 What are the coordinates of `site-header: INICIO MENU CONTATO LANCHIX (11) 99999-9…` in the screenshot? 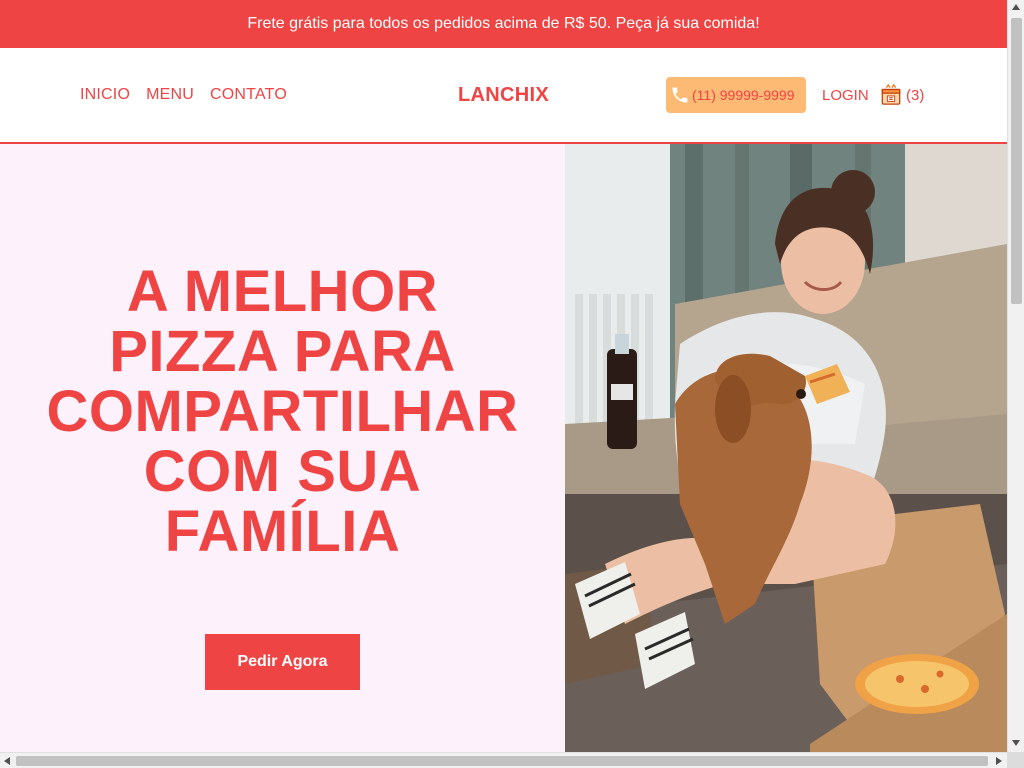 It's located at (503, 96).